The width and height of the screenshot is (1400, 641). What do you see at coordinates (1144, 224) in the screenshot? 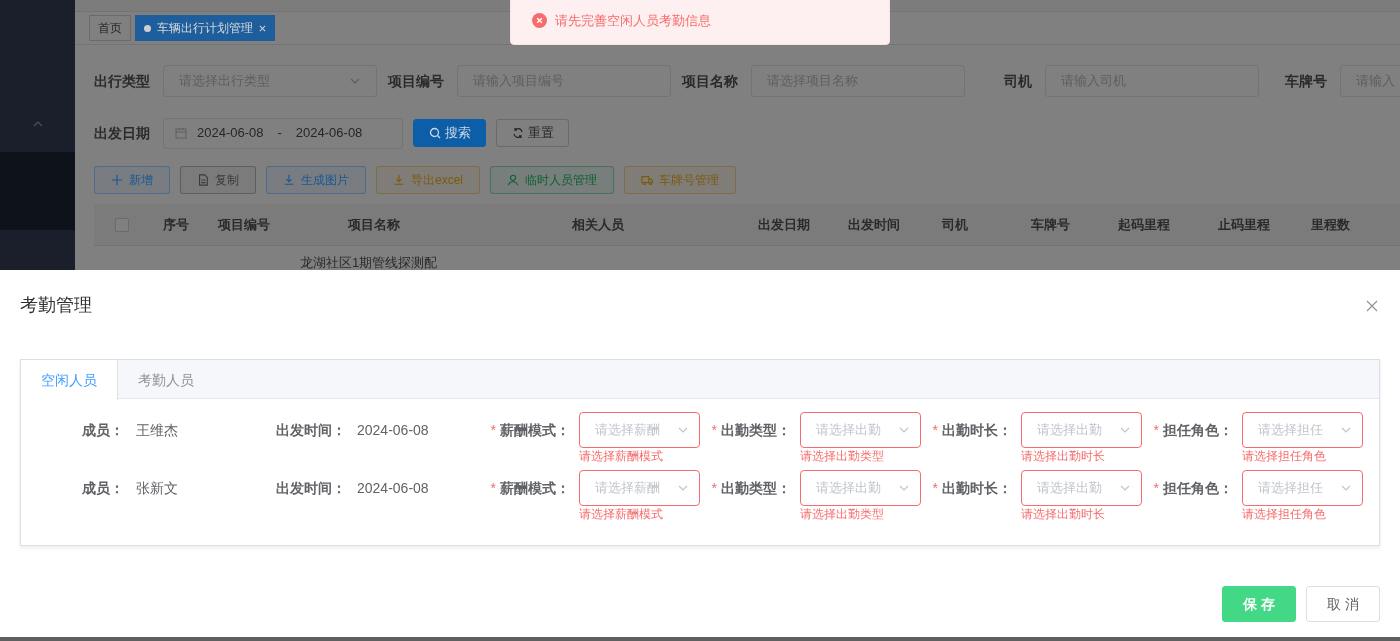
I see `column-header: 起码里程` at bounding box center [1144, 224].